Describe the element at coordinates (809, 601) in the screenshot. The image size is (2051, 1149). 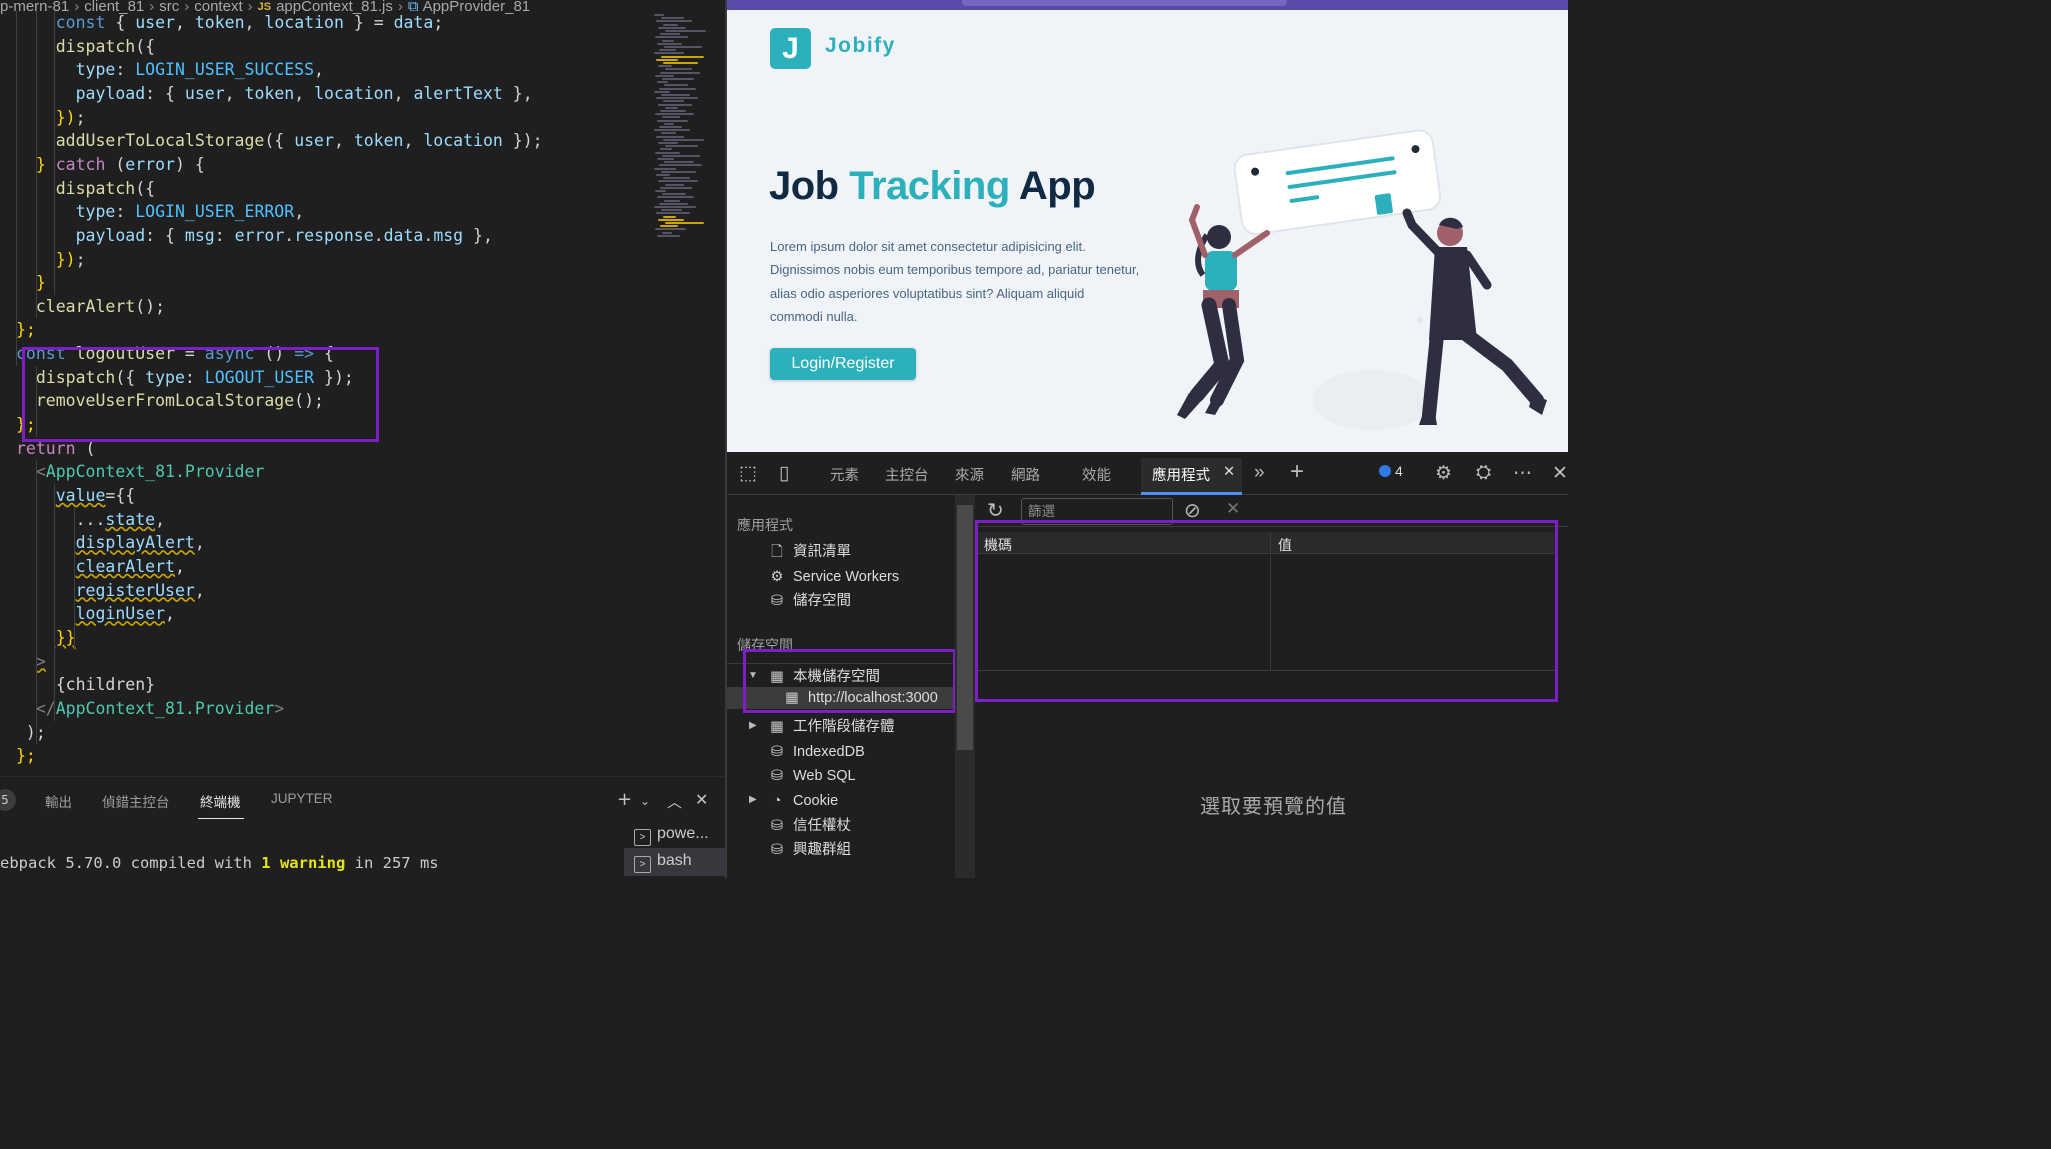
I see `sidebar-item-storage: ⛁ 儲存空間` at that location.